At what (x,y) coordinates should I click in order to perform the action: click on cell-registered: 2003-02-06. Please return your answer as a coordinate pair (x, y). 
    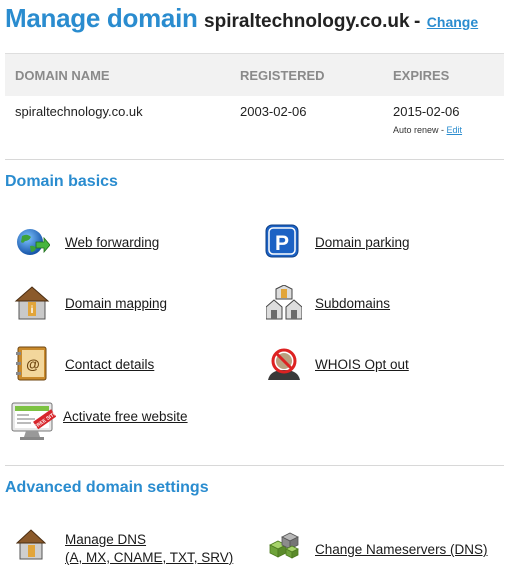
    Looking at the image, I should click on (273, 111).